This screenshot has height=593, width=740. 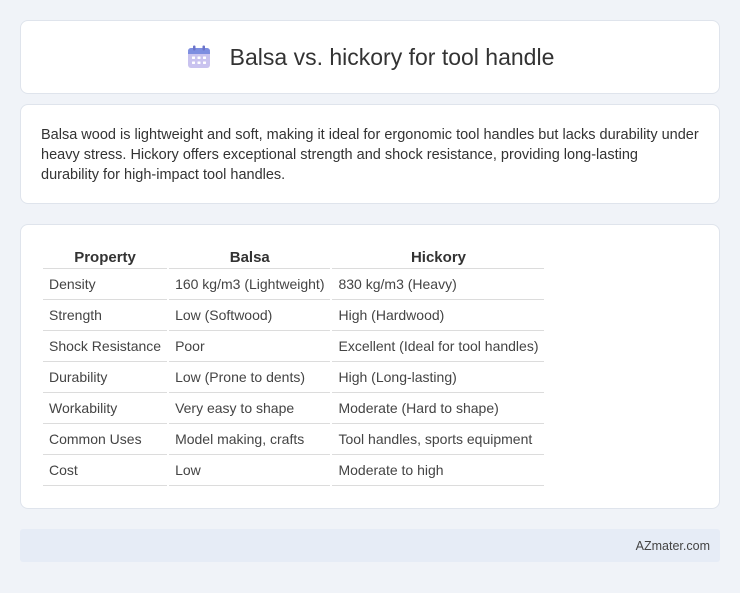 I want to click on cell-balsa: Poor, so click(x=250, y=346).